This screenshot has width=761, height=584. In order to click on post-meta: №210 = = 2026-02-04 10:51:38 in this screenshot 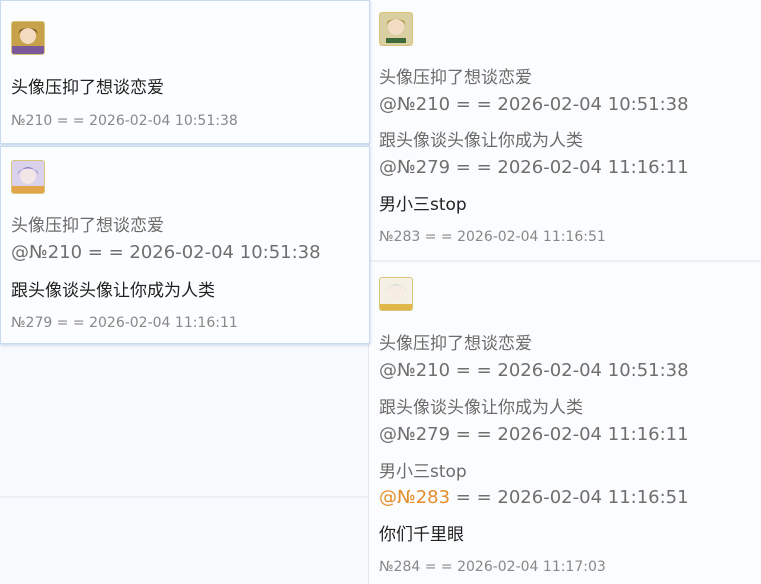, I will do `click(124, 121)`.